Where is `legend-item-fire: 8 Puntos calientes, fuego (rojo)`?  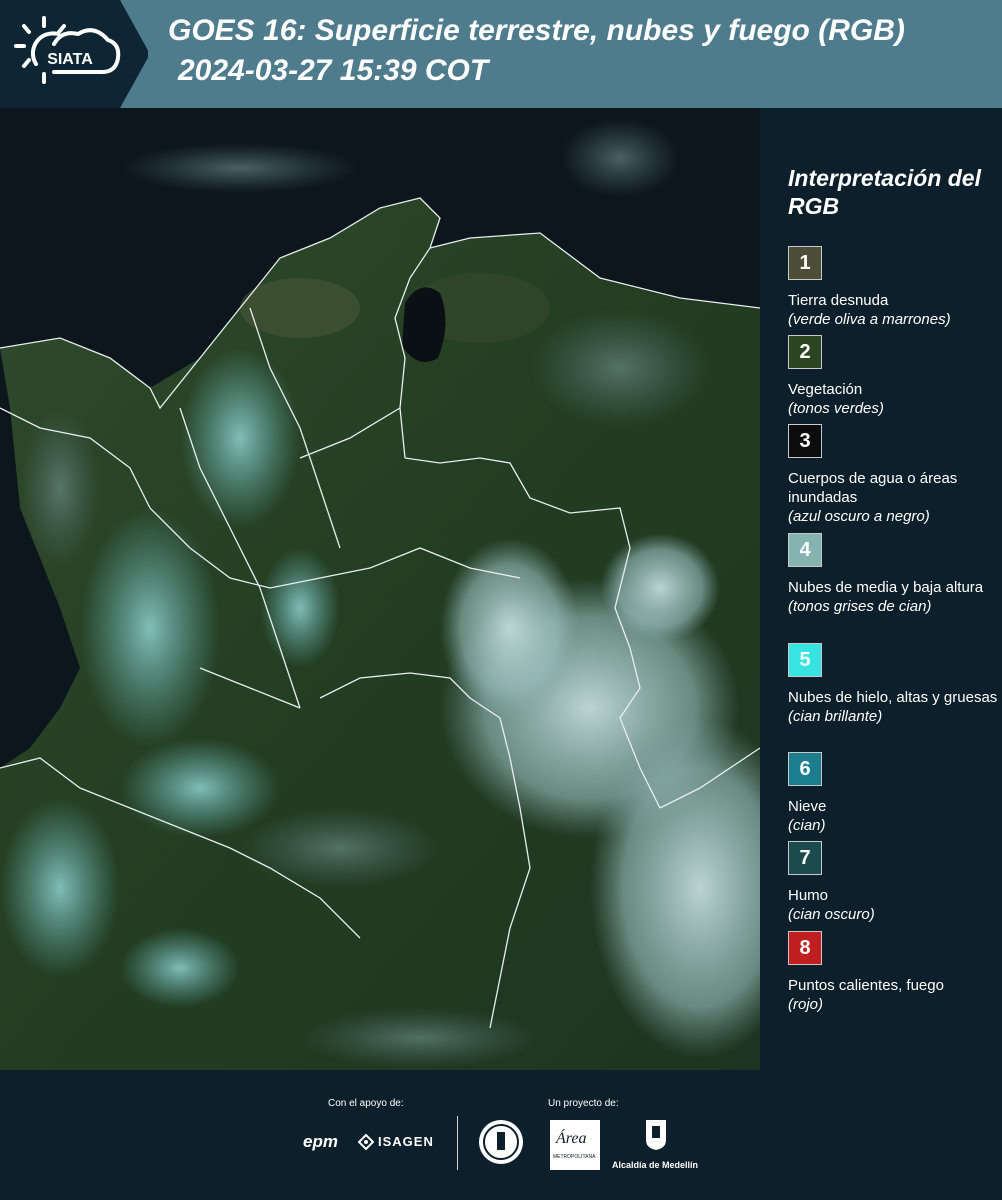 legend-item-fire: 8 Puntos calientes, fuego (rojo) is located at coordinates (893, 972).